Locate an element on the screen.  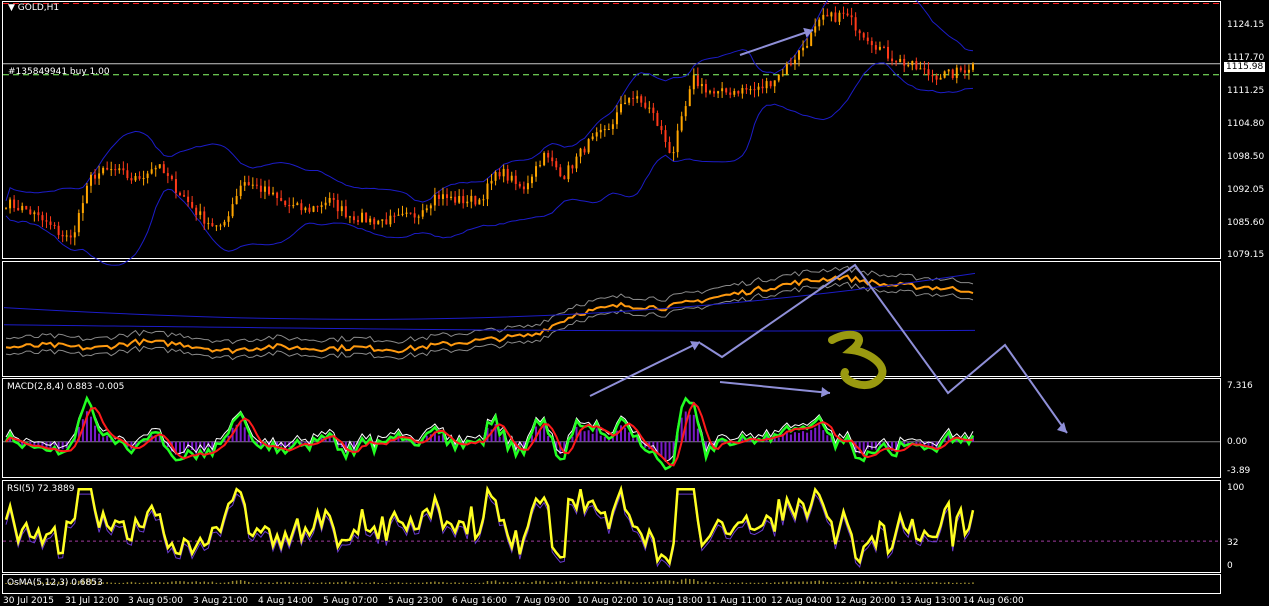
dropdown-triangle-icon: ▼ is located at coordinates (11, 8).